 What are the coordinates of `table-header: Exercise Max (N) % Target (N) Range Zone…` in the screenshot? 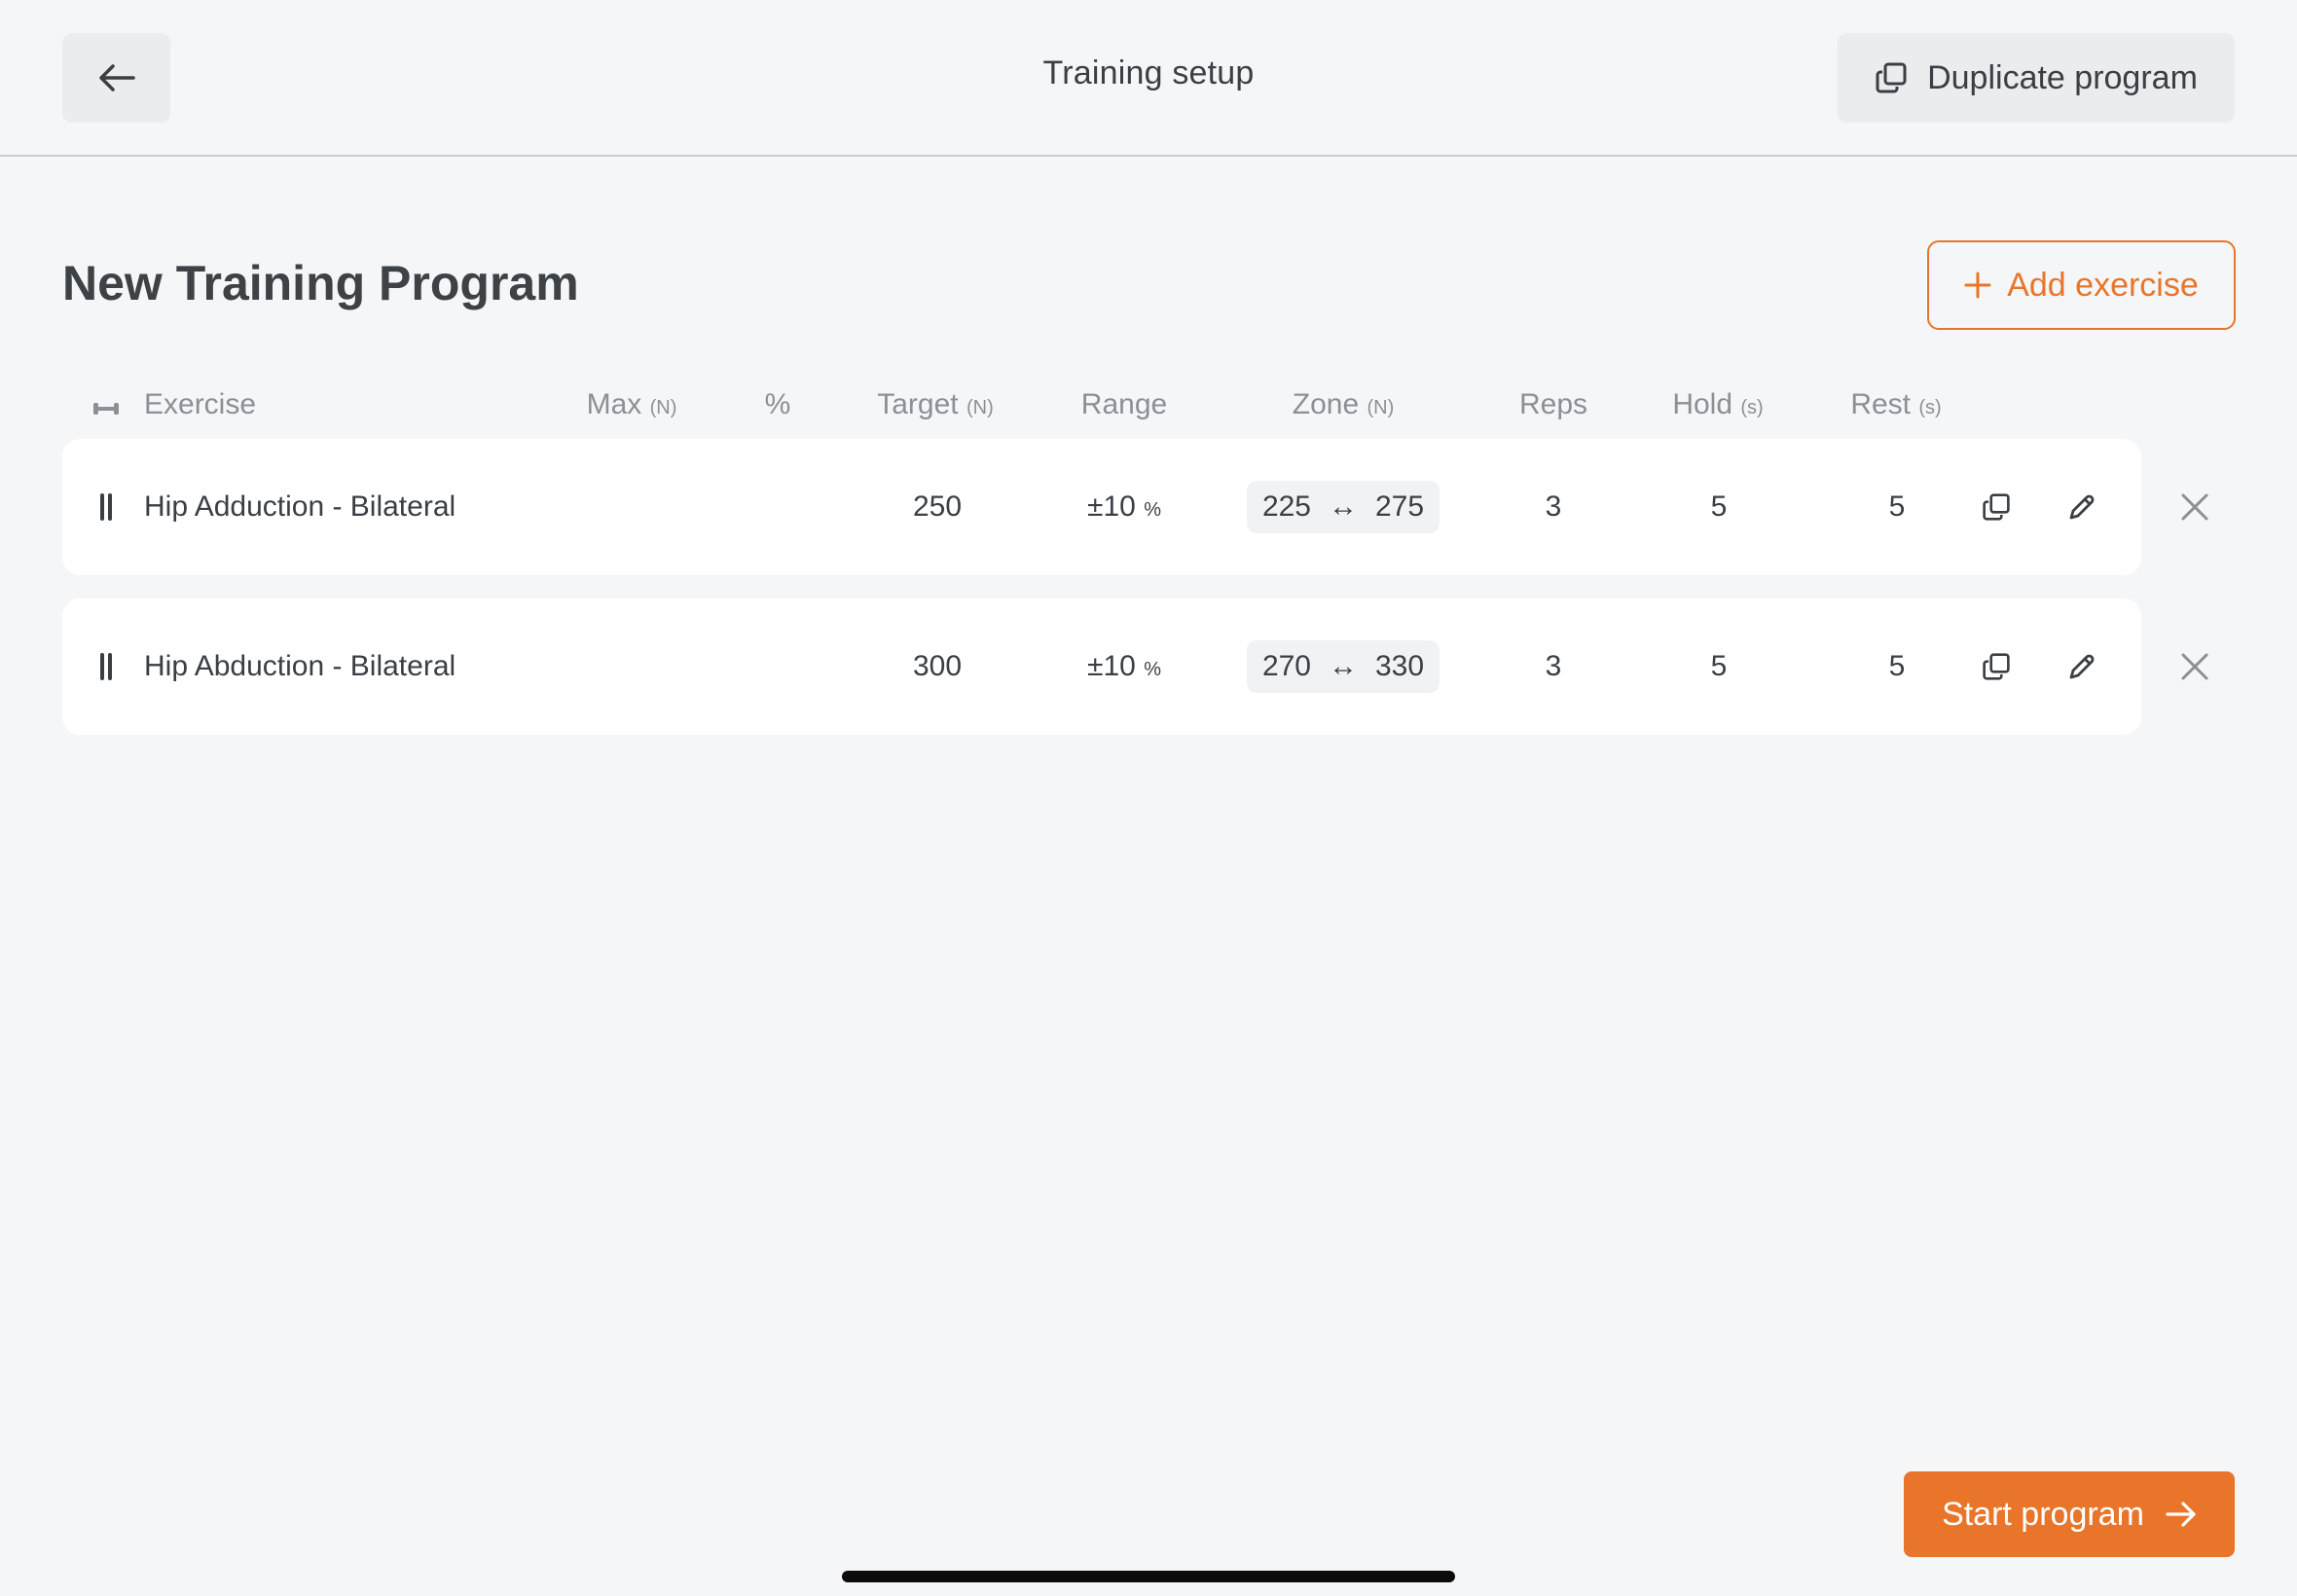 It's located at (1101, 407).